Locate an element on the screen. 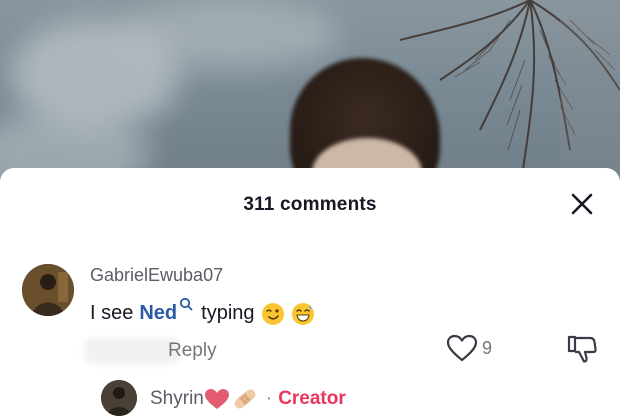 The width and height of the screenshot is (620, 420). dislike-button is located at coordinates (582, 351).